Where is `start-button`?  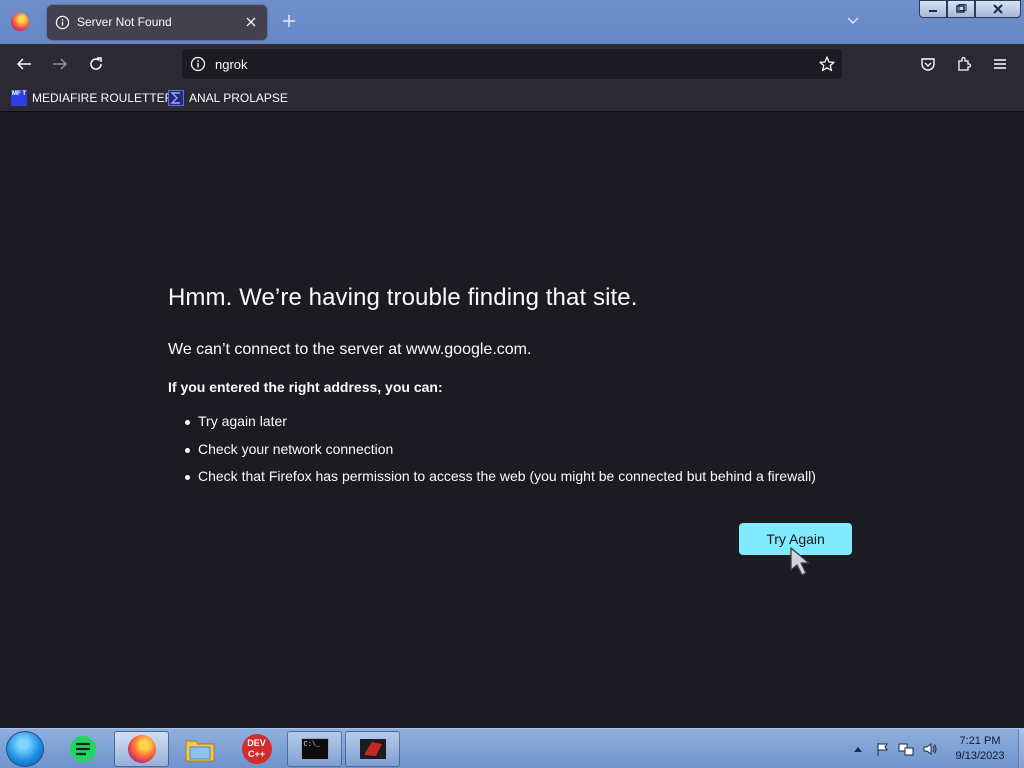 start-button is located at coordinates (25, 749).